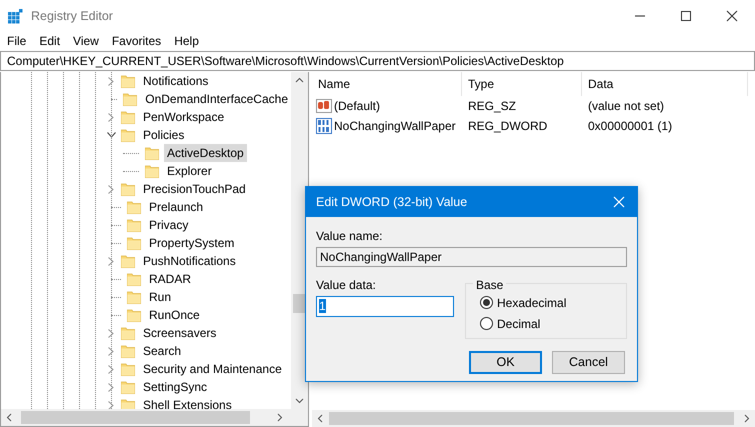 The width and height of the screenshot is (755, 427). What do you see at coordinates (350, 236) in the screenshot?
I see `field-label: Value name:` at bounding box center [350, 236].